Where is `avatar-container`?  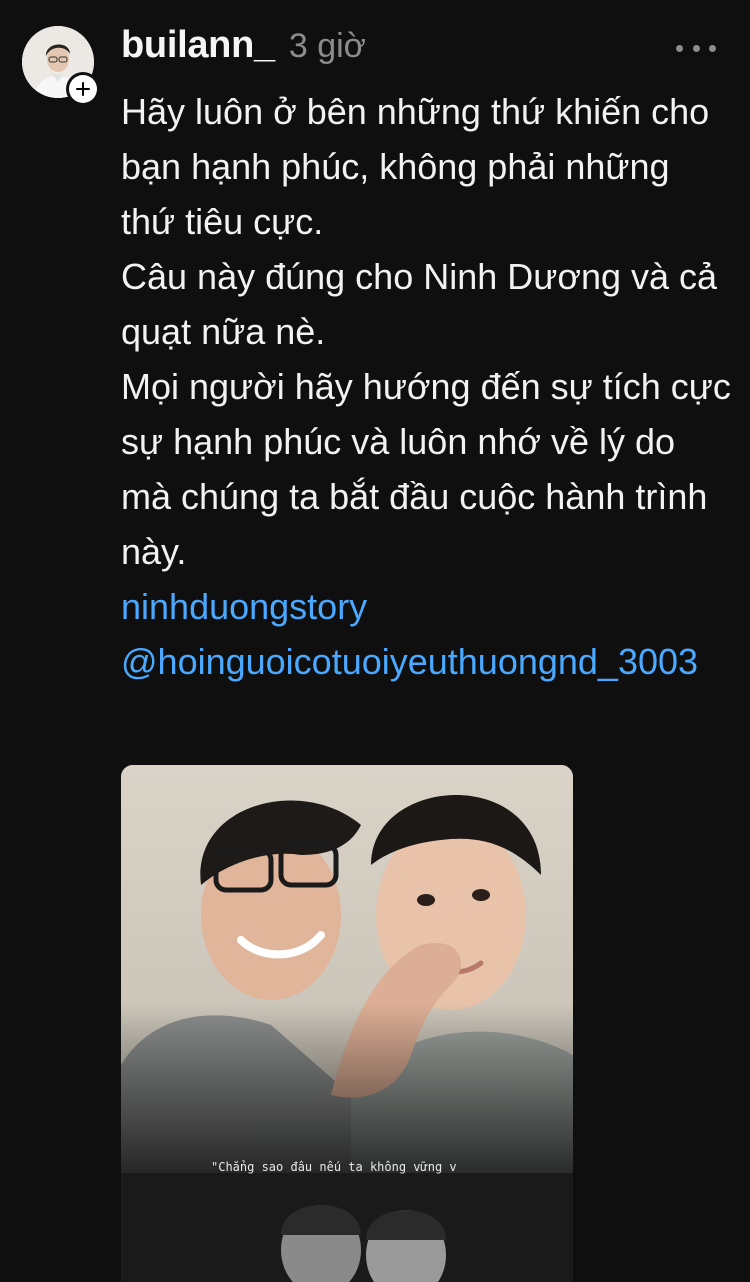 avatar-container is located at coordinates (61, 66).